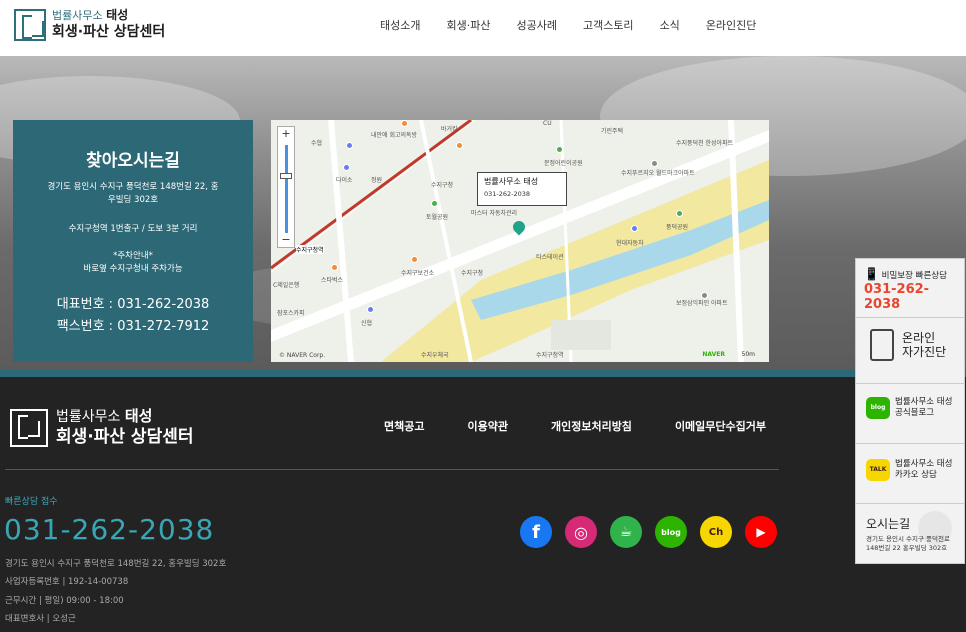  What do you see at coordinates (64, 601) in the screenshot?
I see `footer-hours: 근무시간 | 평일) 09:00 - 18:00` at bounding box center [64, 601].